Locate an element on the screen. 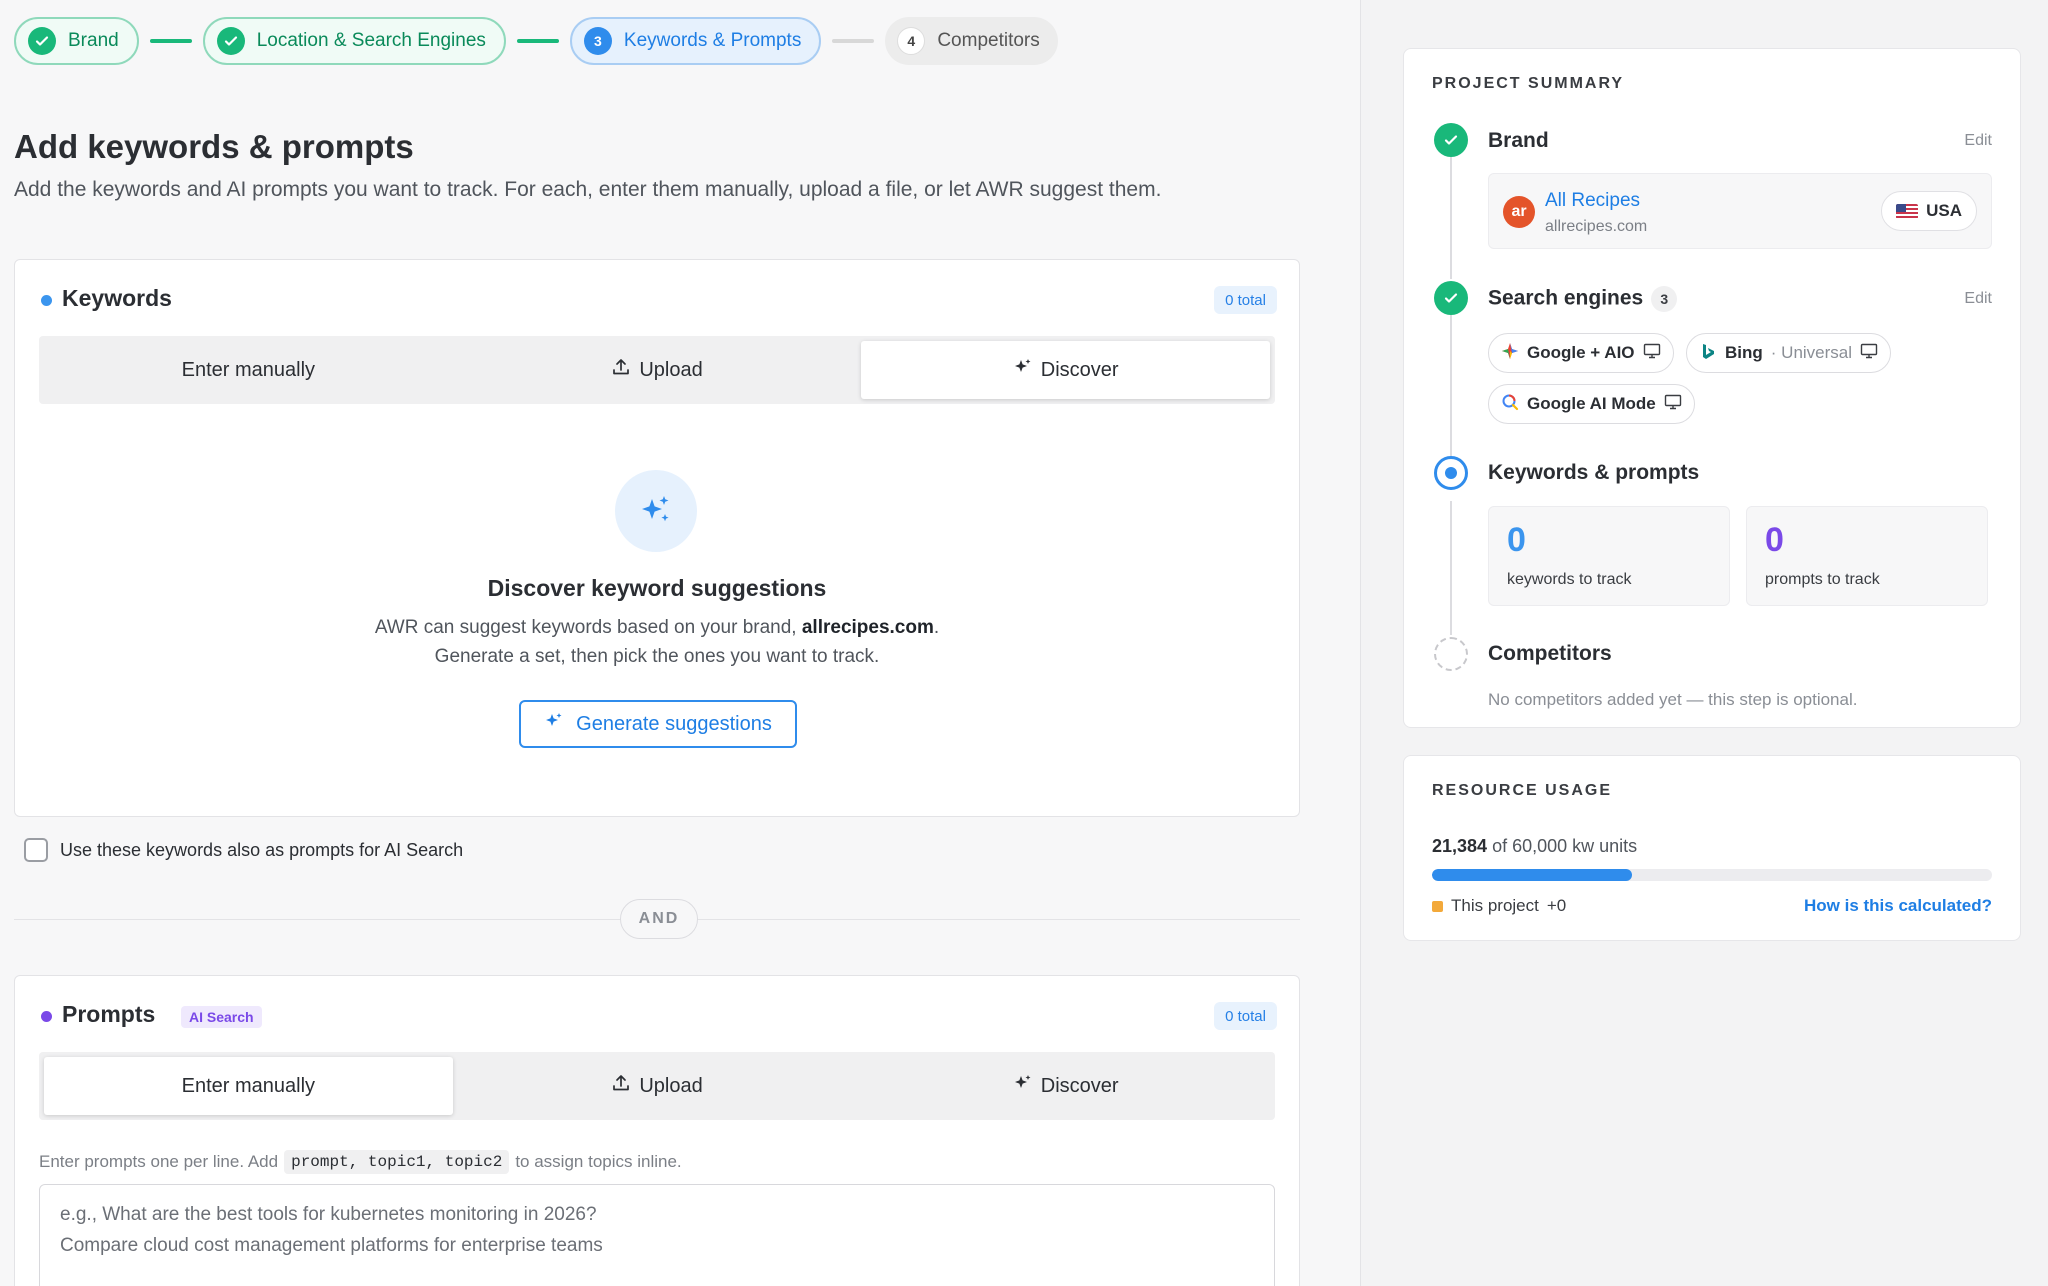 The image size is (2048, 1286). prompts-title: Prompts is located at coordinates (109, 1014).